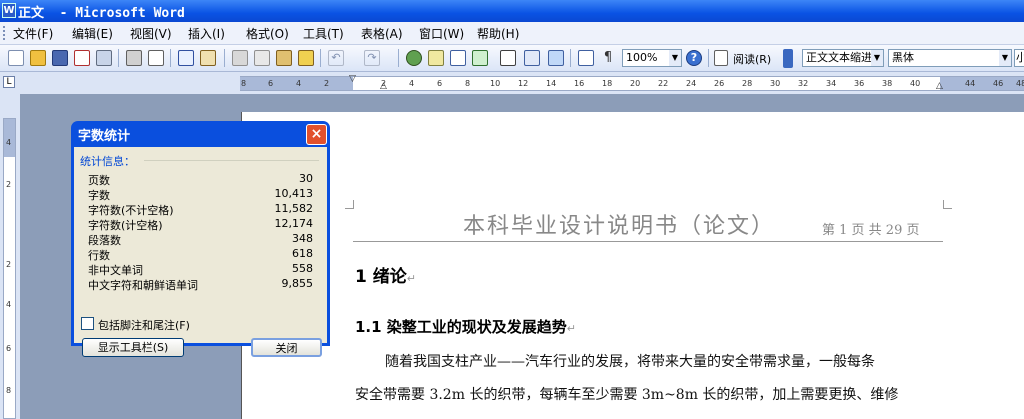 This screenshot has height=419, width=1024. I want to click on stat-row: 中文字符和朝鲜语单词 9,855, so click(201, 284).